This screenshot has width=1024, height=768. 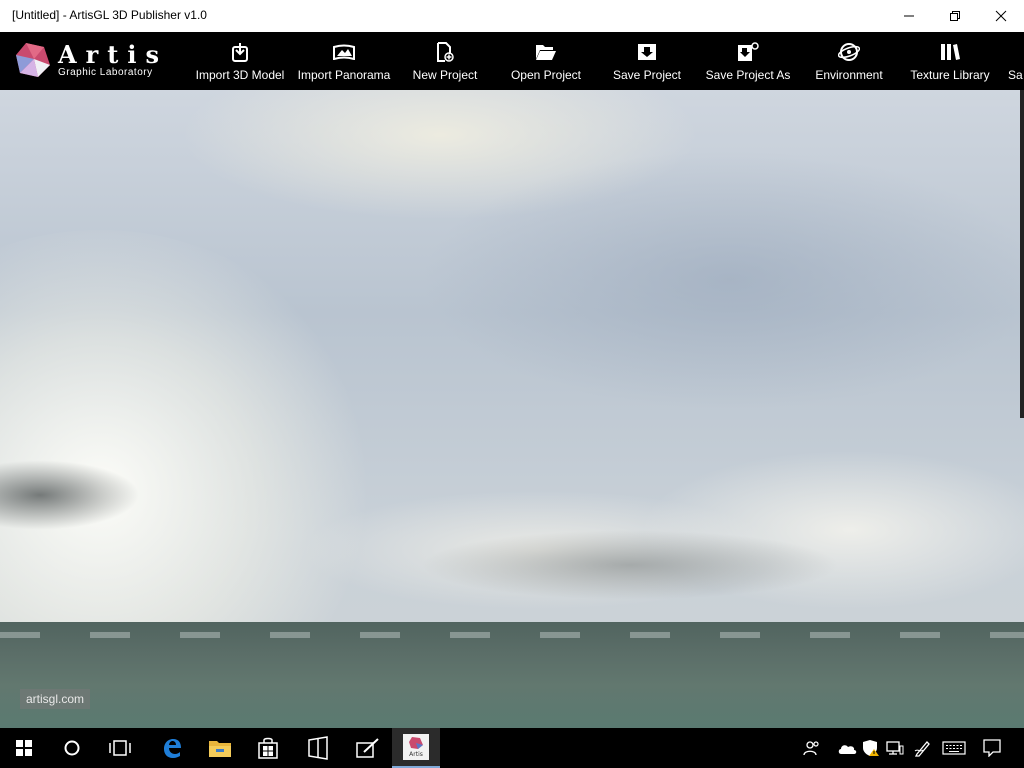 I want to click on shield-warning-icon, so click(x=871, y=748).